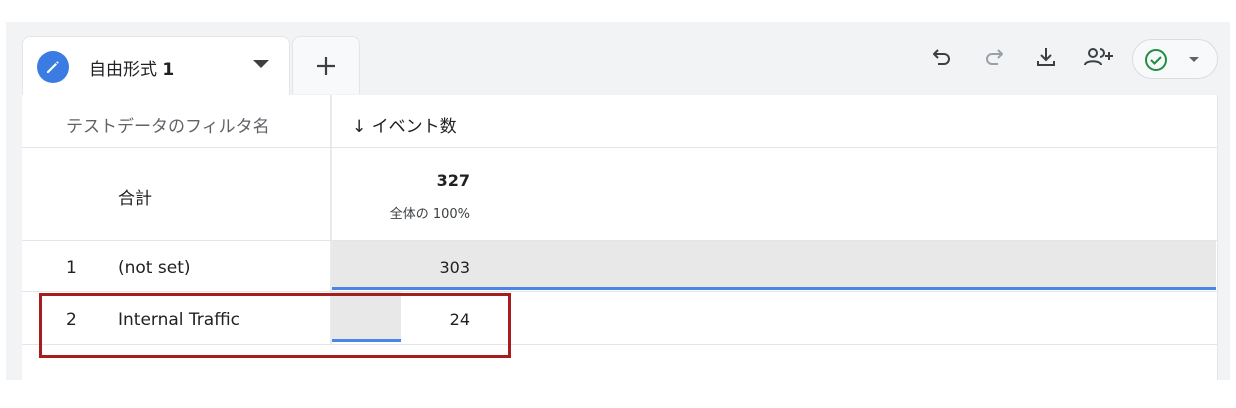 Image resolution: width=1236 pixels, height=408 pixels. I want to click on add-tab-button, so click(326, 65).